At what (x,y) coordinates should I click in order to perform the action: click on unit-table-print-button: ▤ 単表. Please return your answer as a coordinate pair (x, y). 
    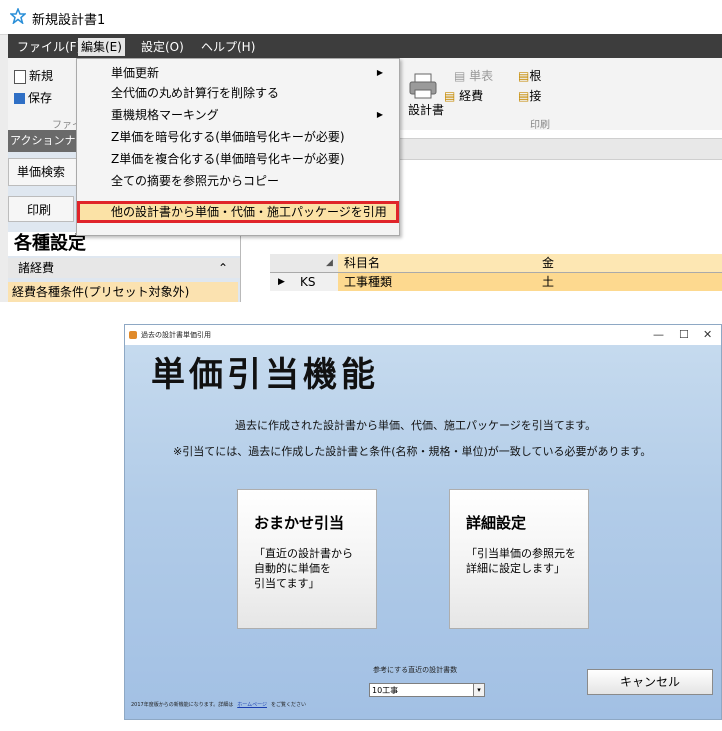
    Looking at the image, I should click on (473, 76).